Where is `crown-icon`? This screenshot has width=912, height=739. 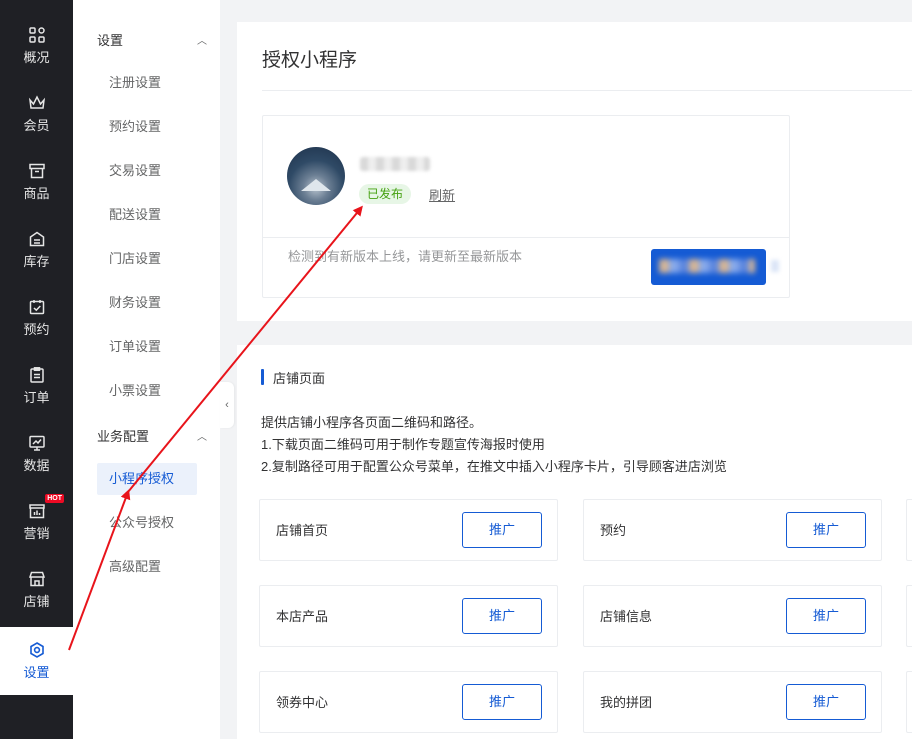 crown-icon is located at coordinates (37, 103).